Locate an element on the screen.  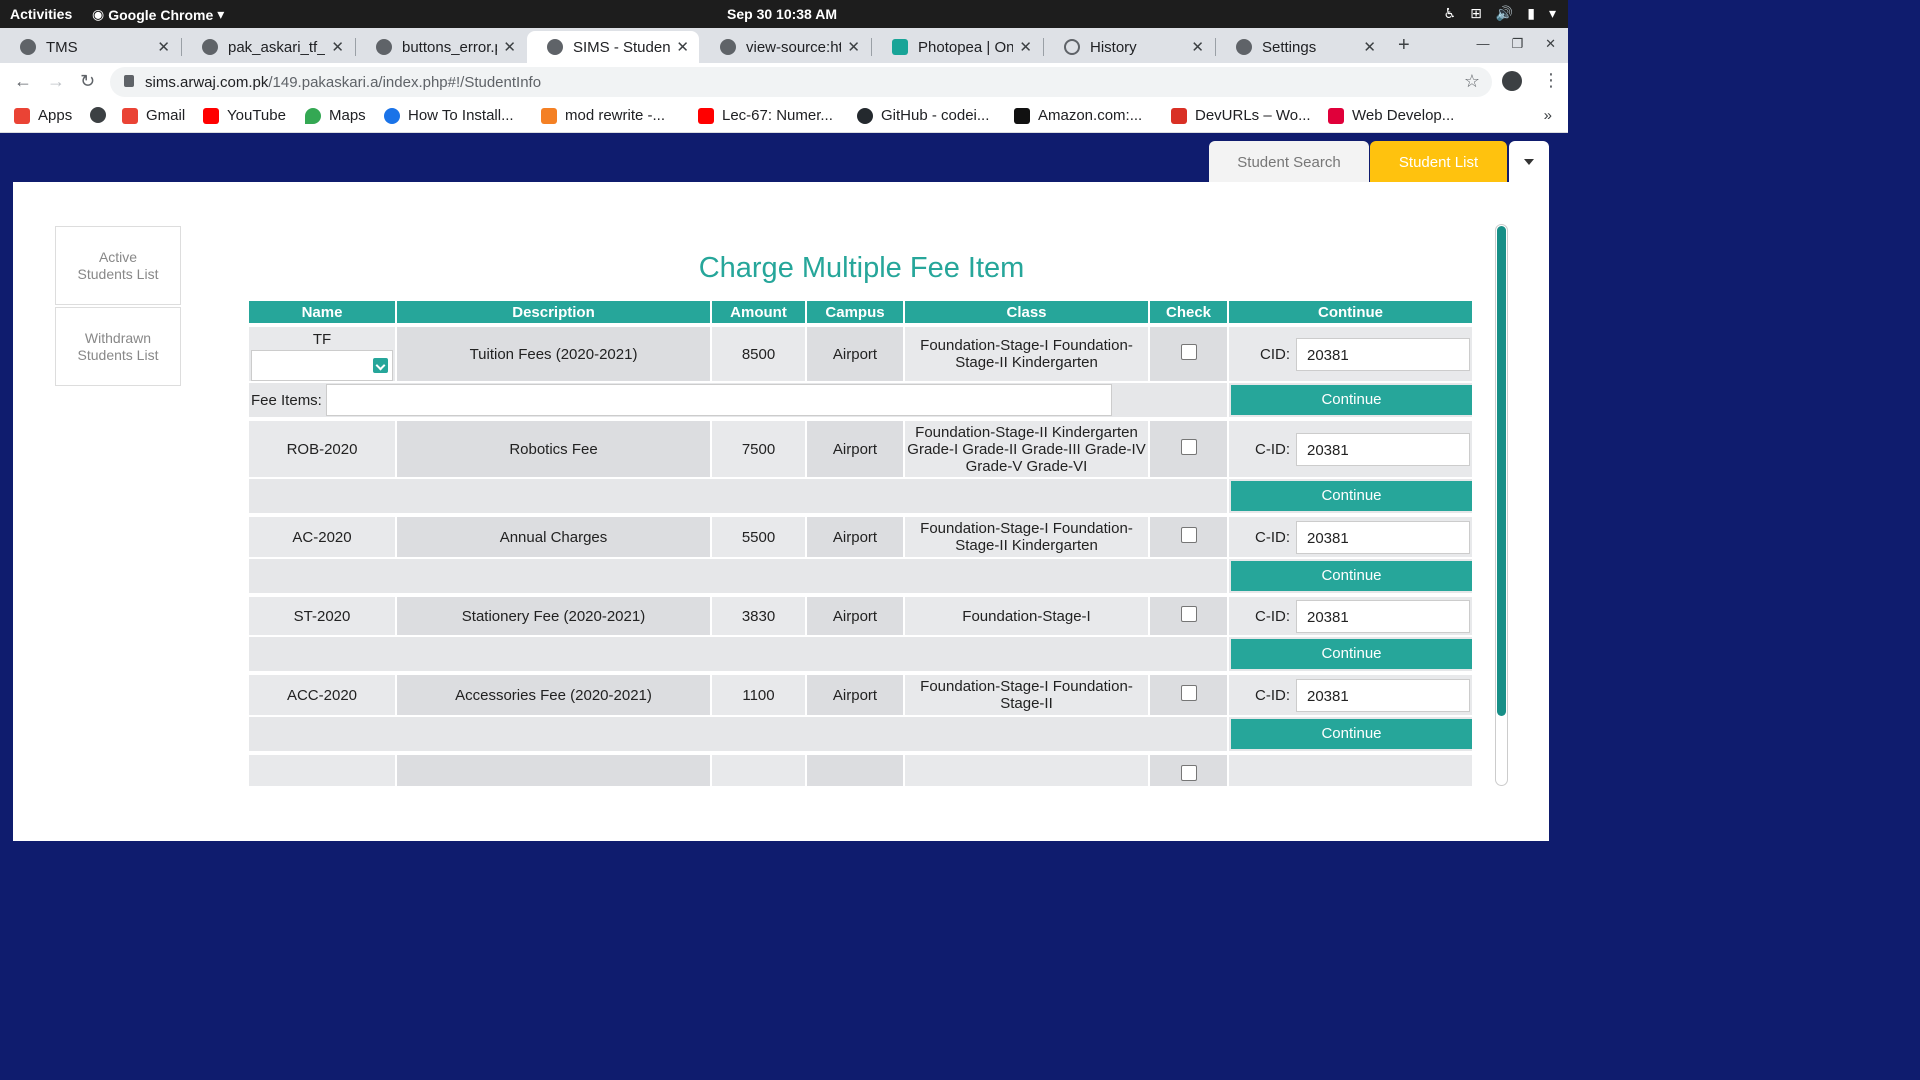
tab-photopea: Photopea | Onl ✕ is located at coordinates (957, 47).